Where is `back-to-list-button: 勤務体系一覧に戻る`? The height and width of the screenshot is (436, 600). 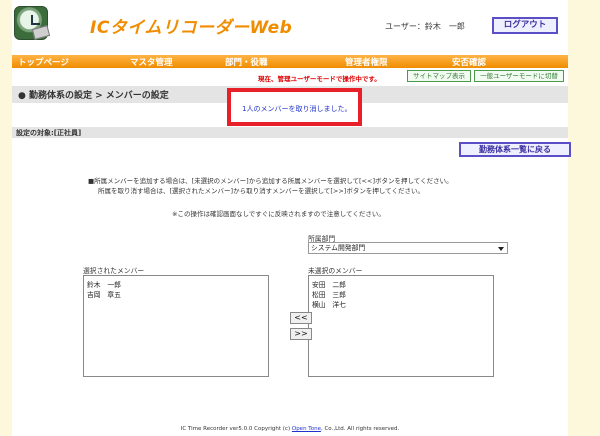
back-to-list-button: 勤務体系一覧に戻る is located at coordinates (515, 149).